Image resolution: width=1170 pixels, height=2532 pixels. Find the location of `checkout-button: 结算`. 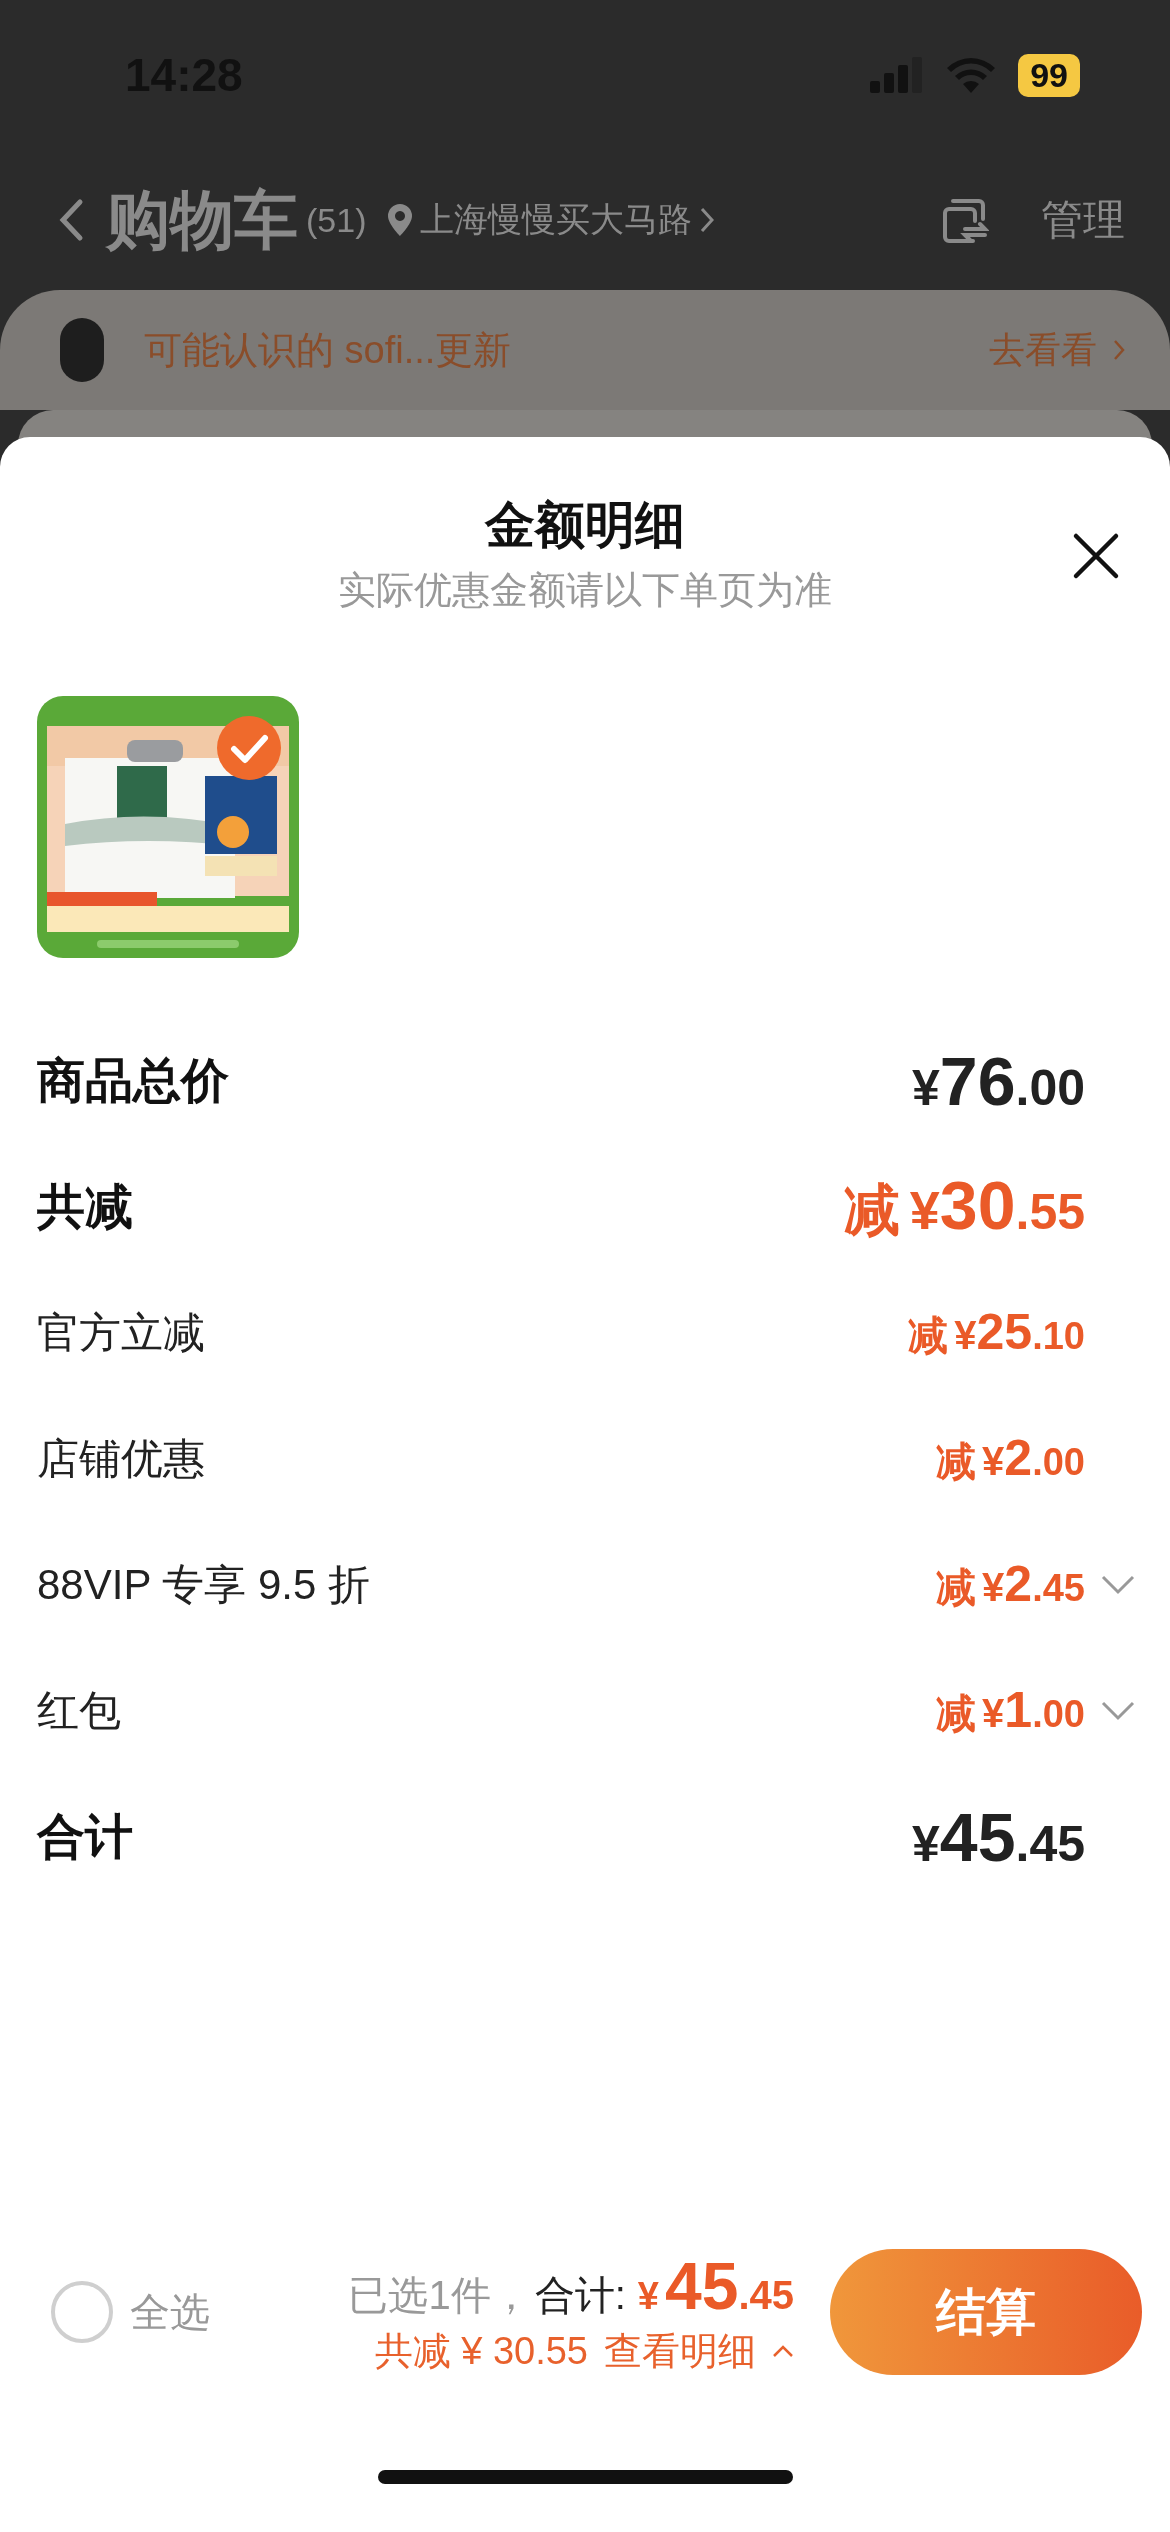

checkout-button: 结算 is located at coordinates (986, 2312).